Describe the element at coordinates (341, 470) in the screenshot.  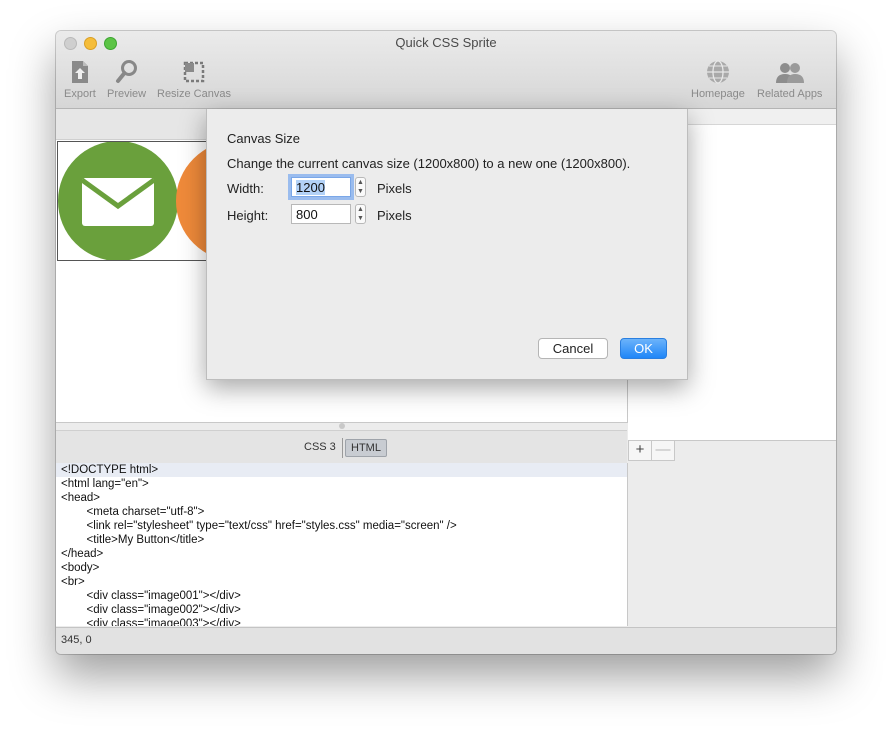
I see `code-line: <!DOCTYPE html>` at that location.